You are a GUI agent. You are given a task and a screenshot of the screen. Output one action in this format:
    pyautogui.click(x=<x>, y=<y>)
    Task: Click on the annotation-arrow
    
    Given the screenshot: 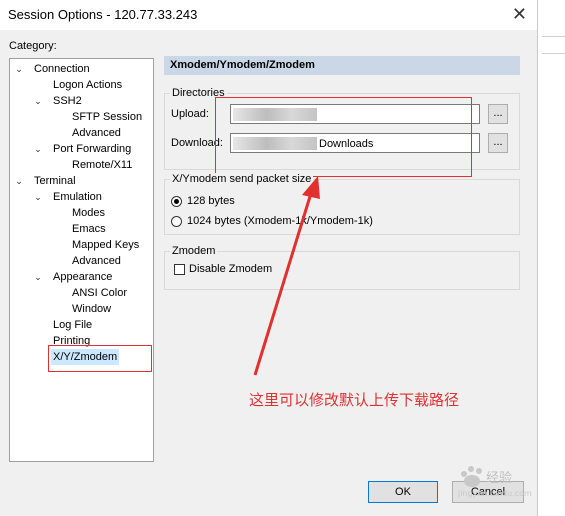 What is the action you would take?
    pyautogui.click(x=286, y=276)
    